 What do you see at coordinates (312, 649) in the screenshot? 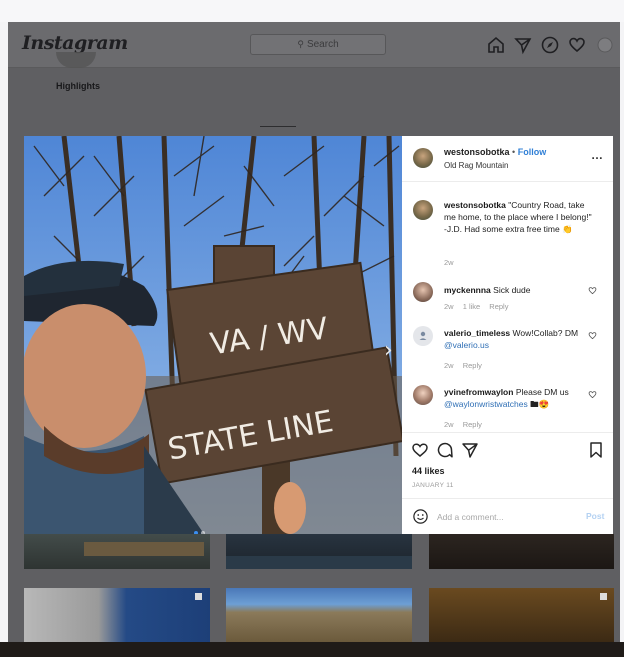
I see `bottom-bar` at bounding box center [312, 649].